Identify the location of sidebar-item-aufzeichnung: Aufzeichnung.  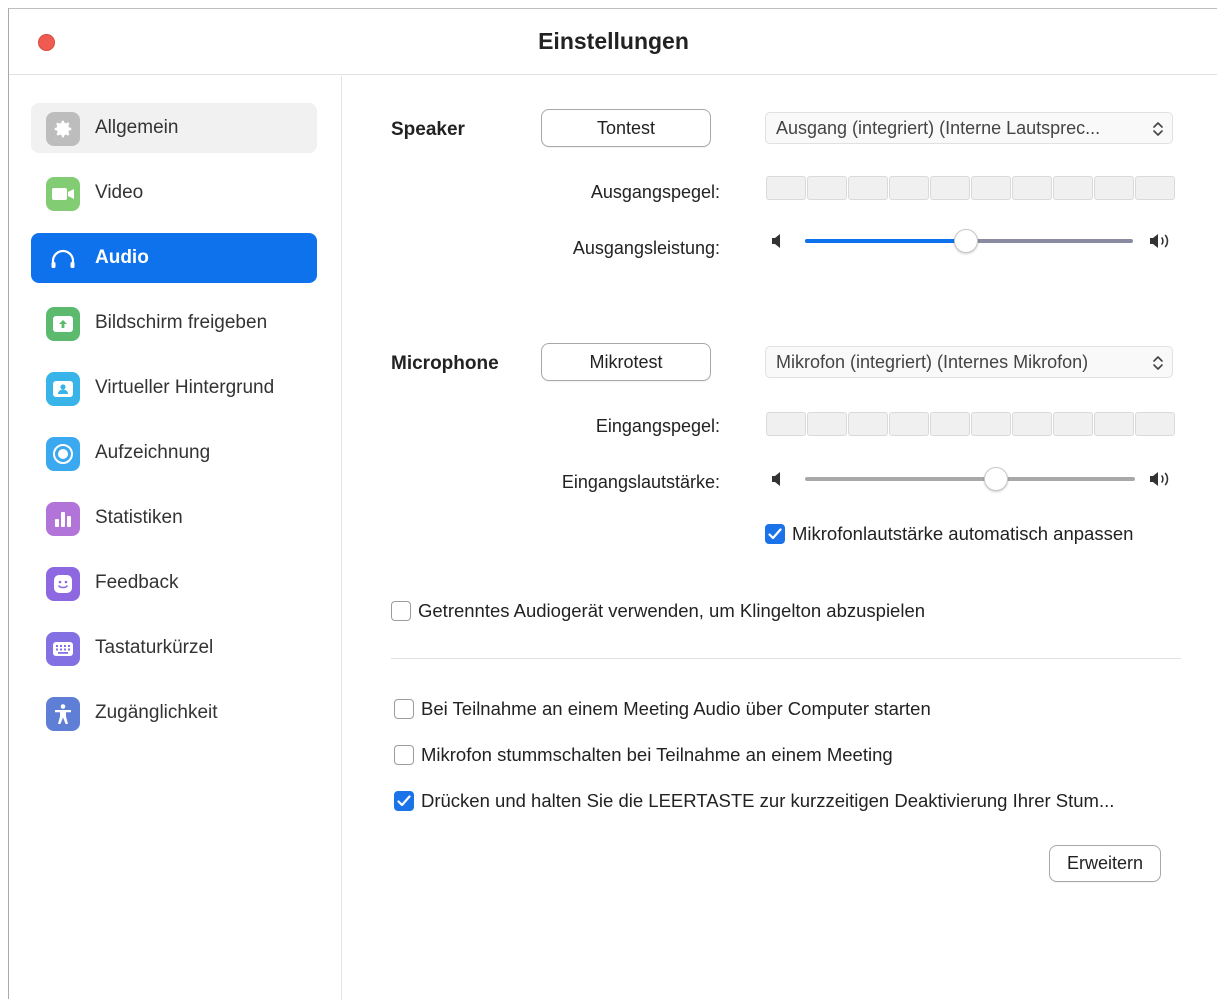
(174, 453).